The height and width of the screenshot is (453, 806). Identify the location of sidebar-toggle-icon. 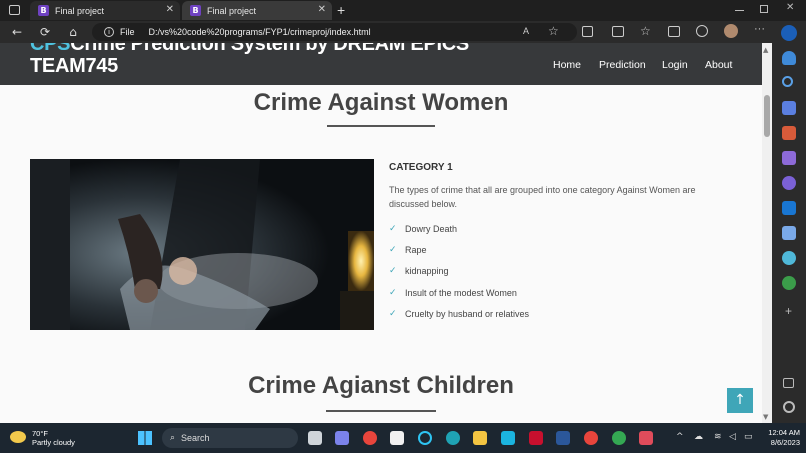
(788, 383).